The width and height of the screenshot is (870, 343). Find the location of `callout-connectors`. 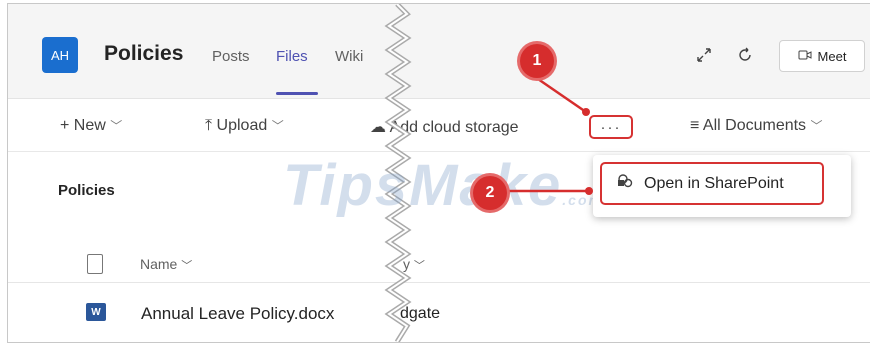

callout-connectors is located at coordinates (549, 136).